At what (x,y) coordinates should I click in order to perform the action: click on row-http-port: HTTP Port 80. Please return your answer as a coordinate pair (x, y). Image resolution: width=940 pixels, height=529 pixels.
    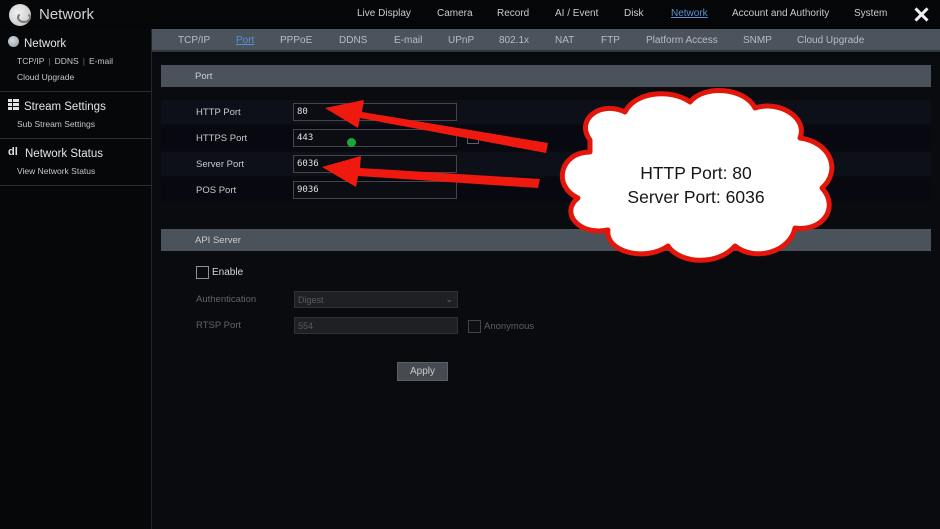
    Looking at the image, I should click on (546, 112).